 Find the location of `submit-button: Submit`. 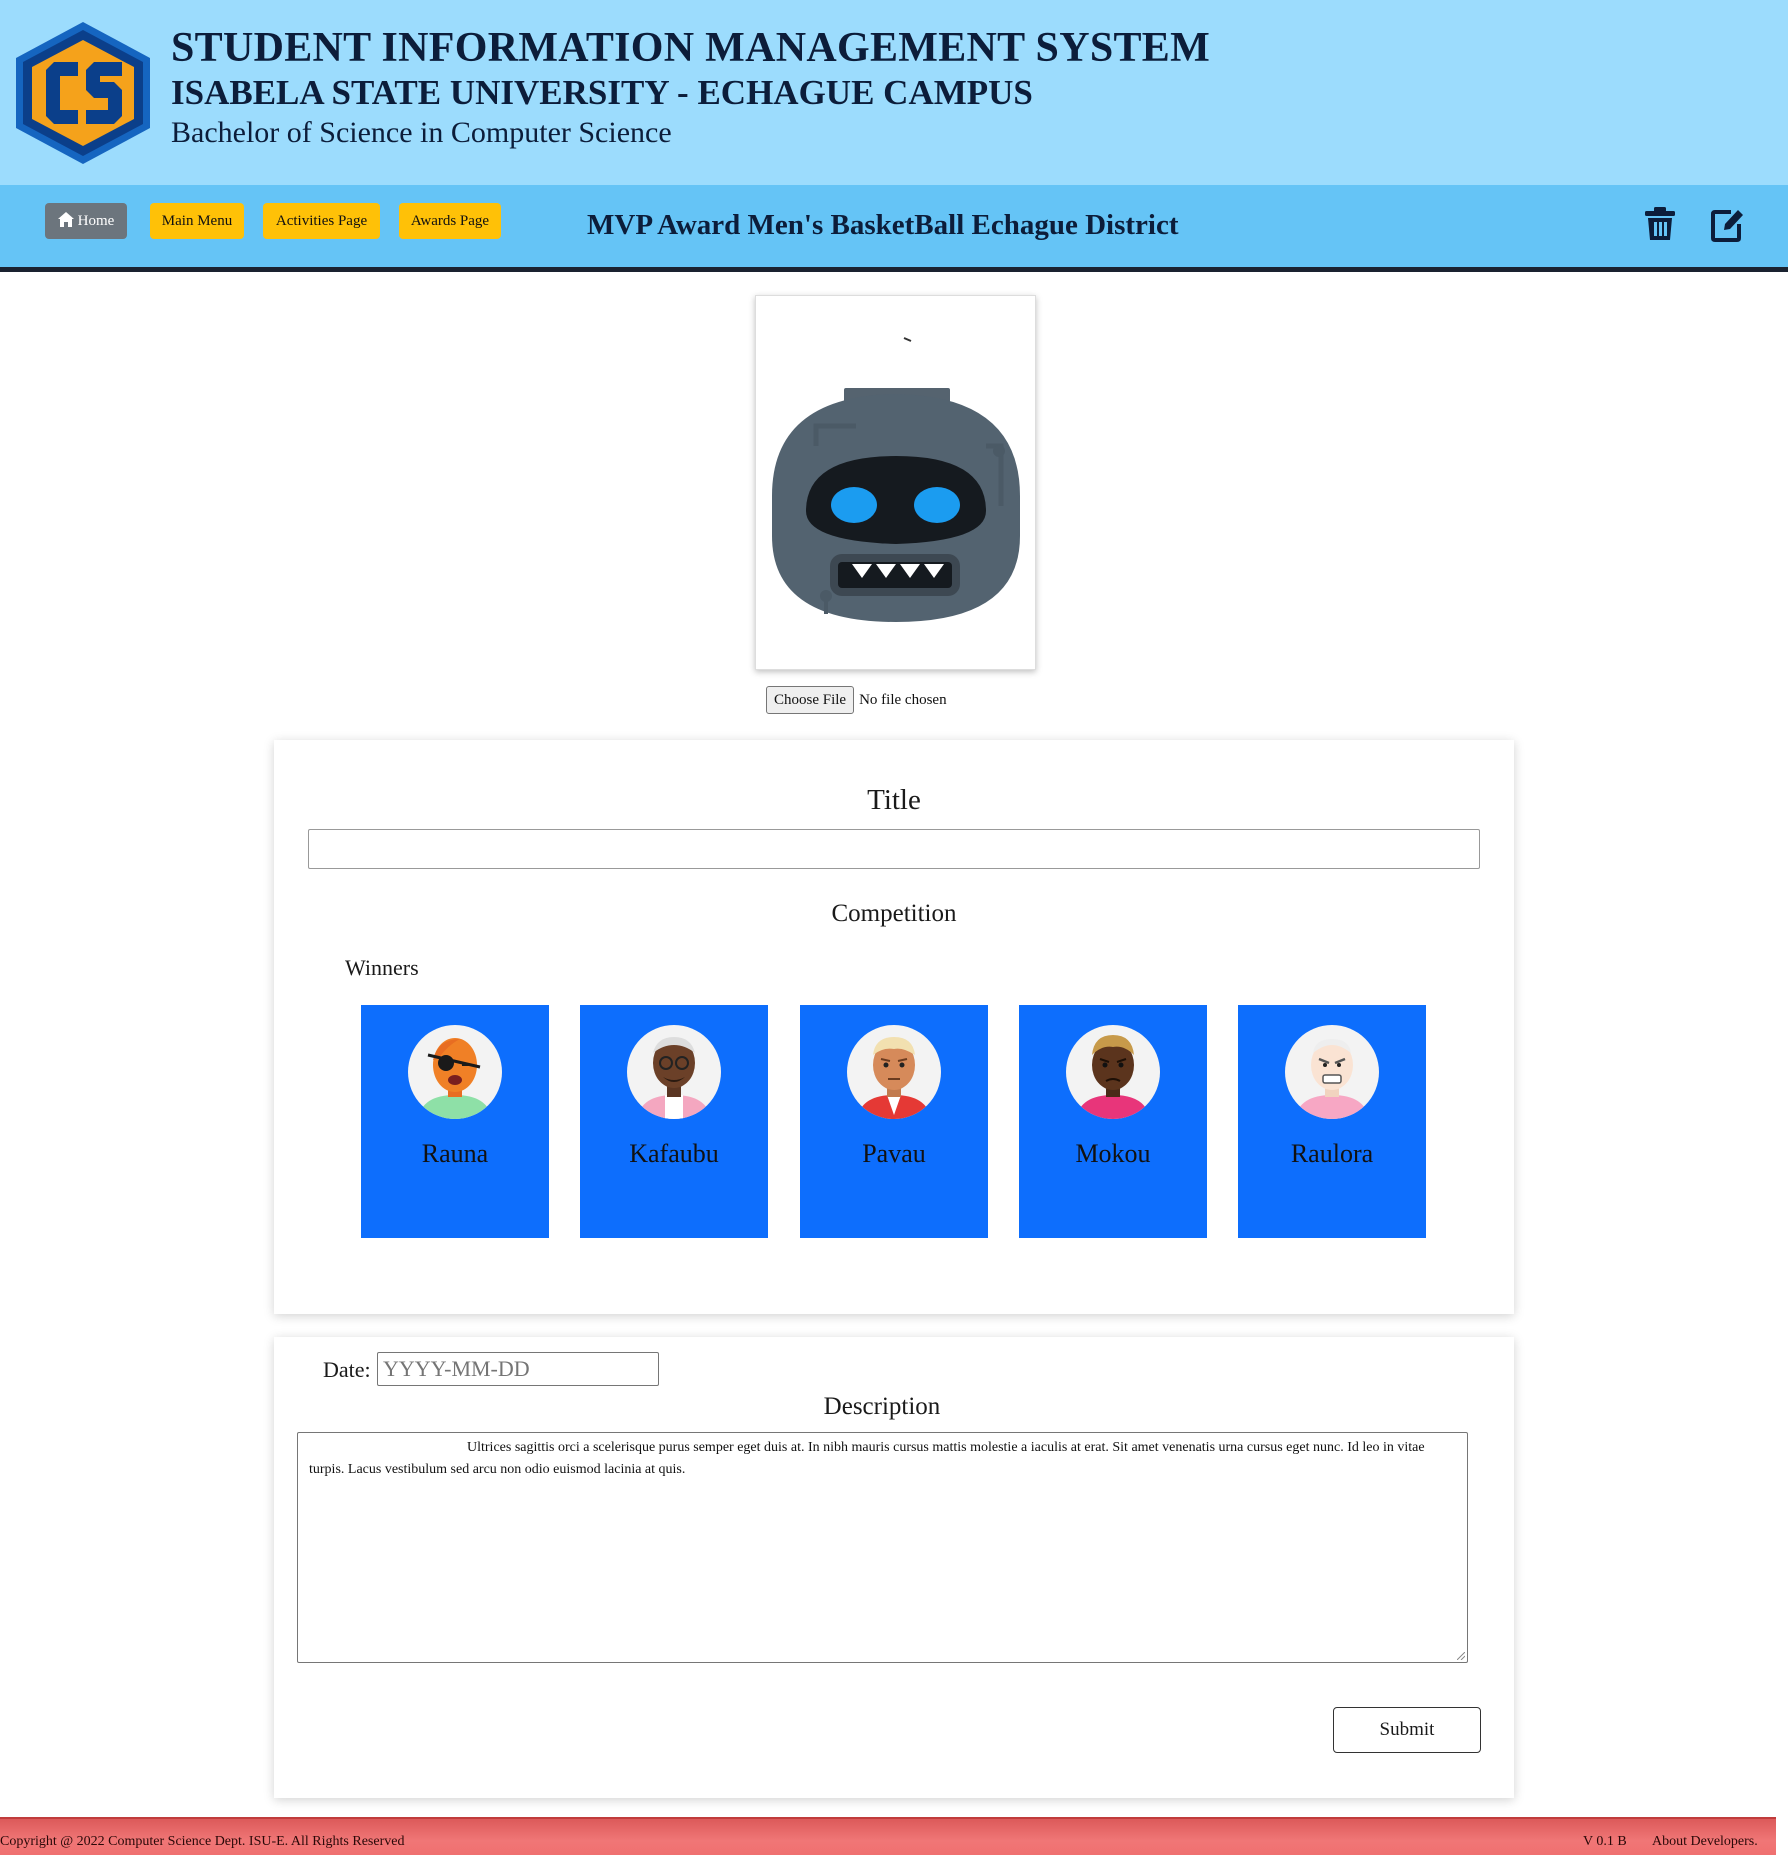

submit-button: Submit is located at coordinates (1407, 1730).